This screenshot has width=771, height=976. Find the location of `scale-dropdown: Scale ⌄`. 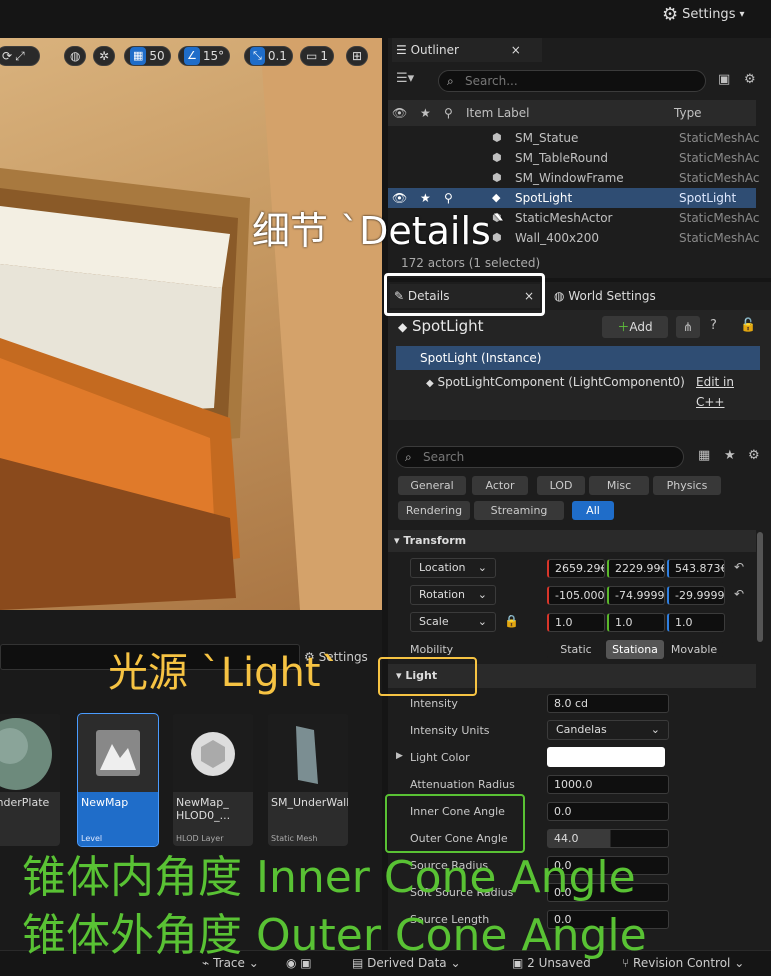

scale-dropdown: Scale ⌄ is located at coordinates (453, 622).